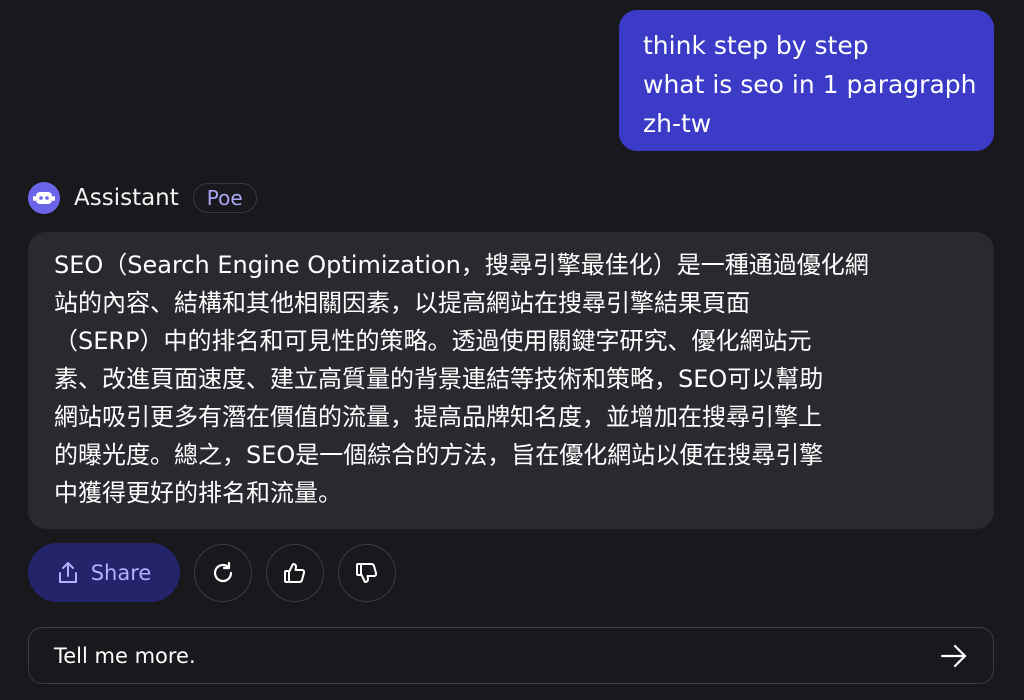 The width and height of the screenshot is (1024, 700). I want to click on message-composer: Tell me more., so click(511, 655).